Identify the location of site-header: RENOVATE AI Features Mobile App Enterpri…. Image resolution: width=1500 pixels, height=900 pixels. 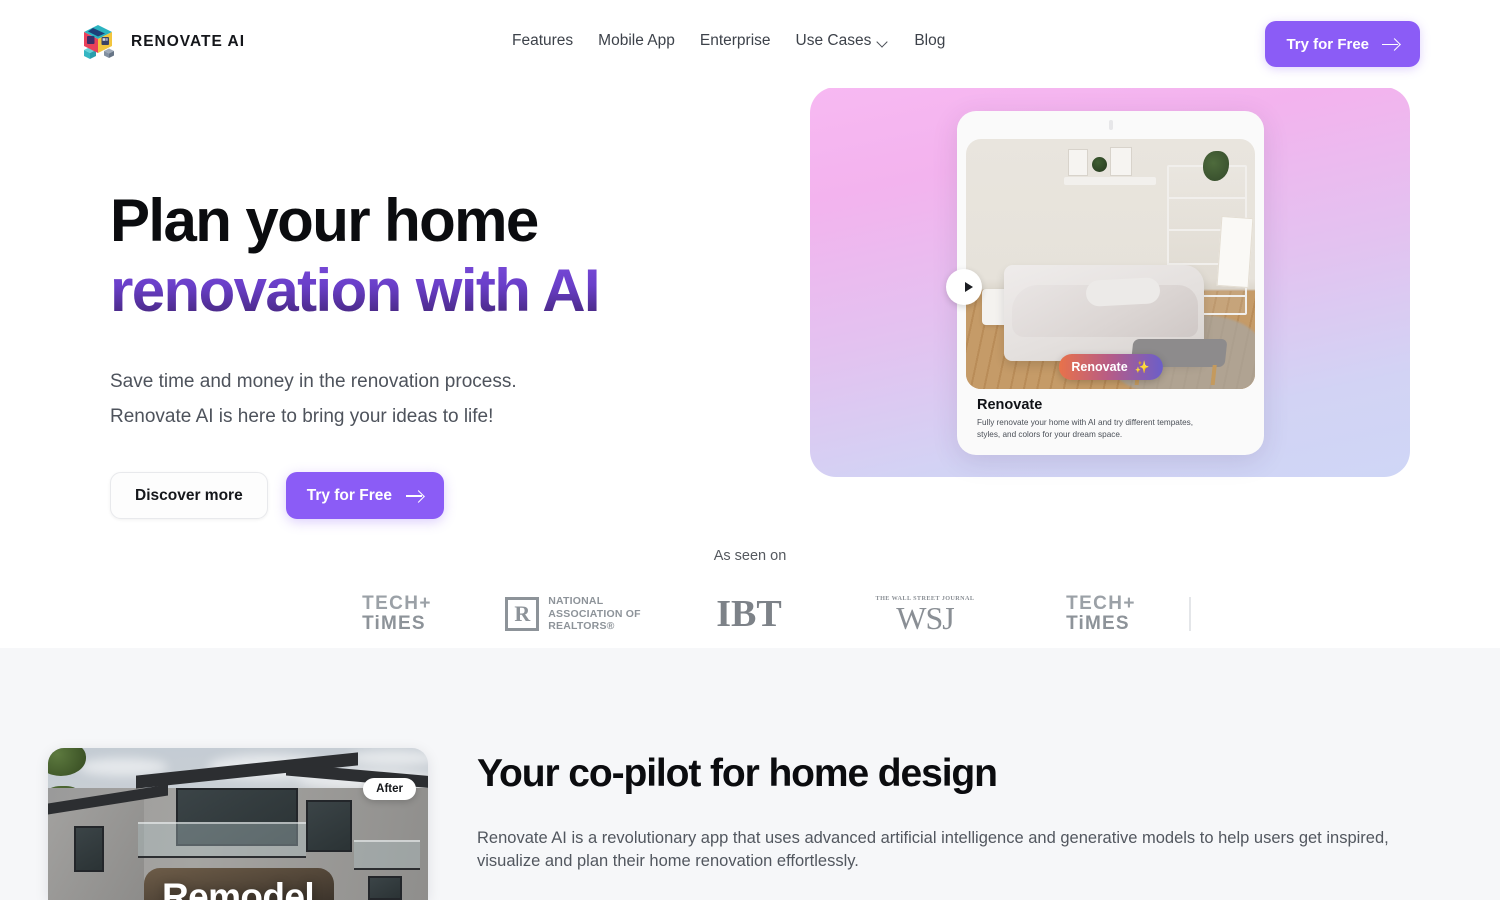
(750, 44).